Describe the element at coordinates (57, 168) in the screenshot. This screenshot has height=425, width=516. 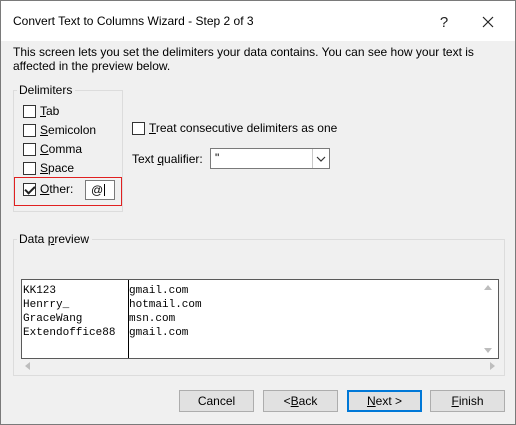
I see `space-label: Space` at that location.